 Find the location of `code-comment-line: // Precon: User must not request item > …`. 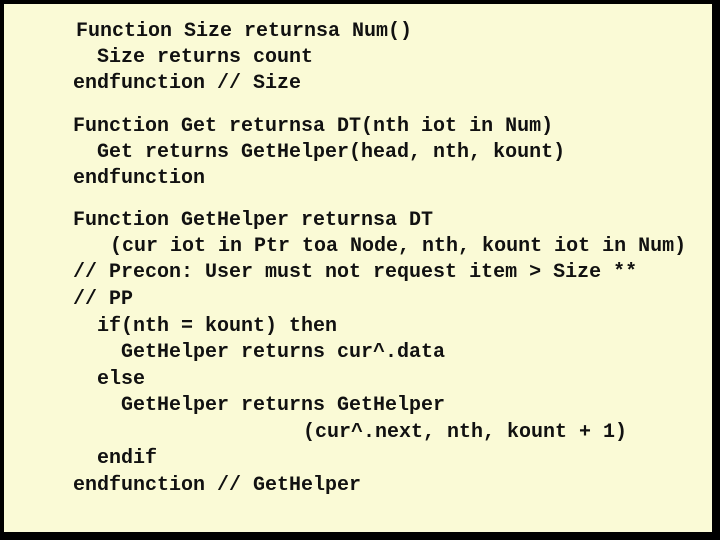

code-comment-line: // Precon: User must not request item > … is located at coordinates (355, 272).